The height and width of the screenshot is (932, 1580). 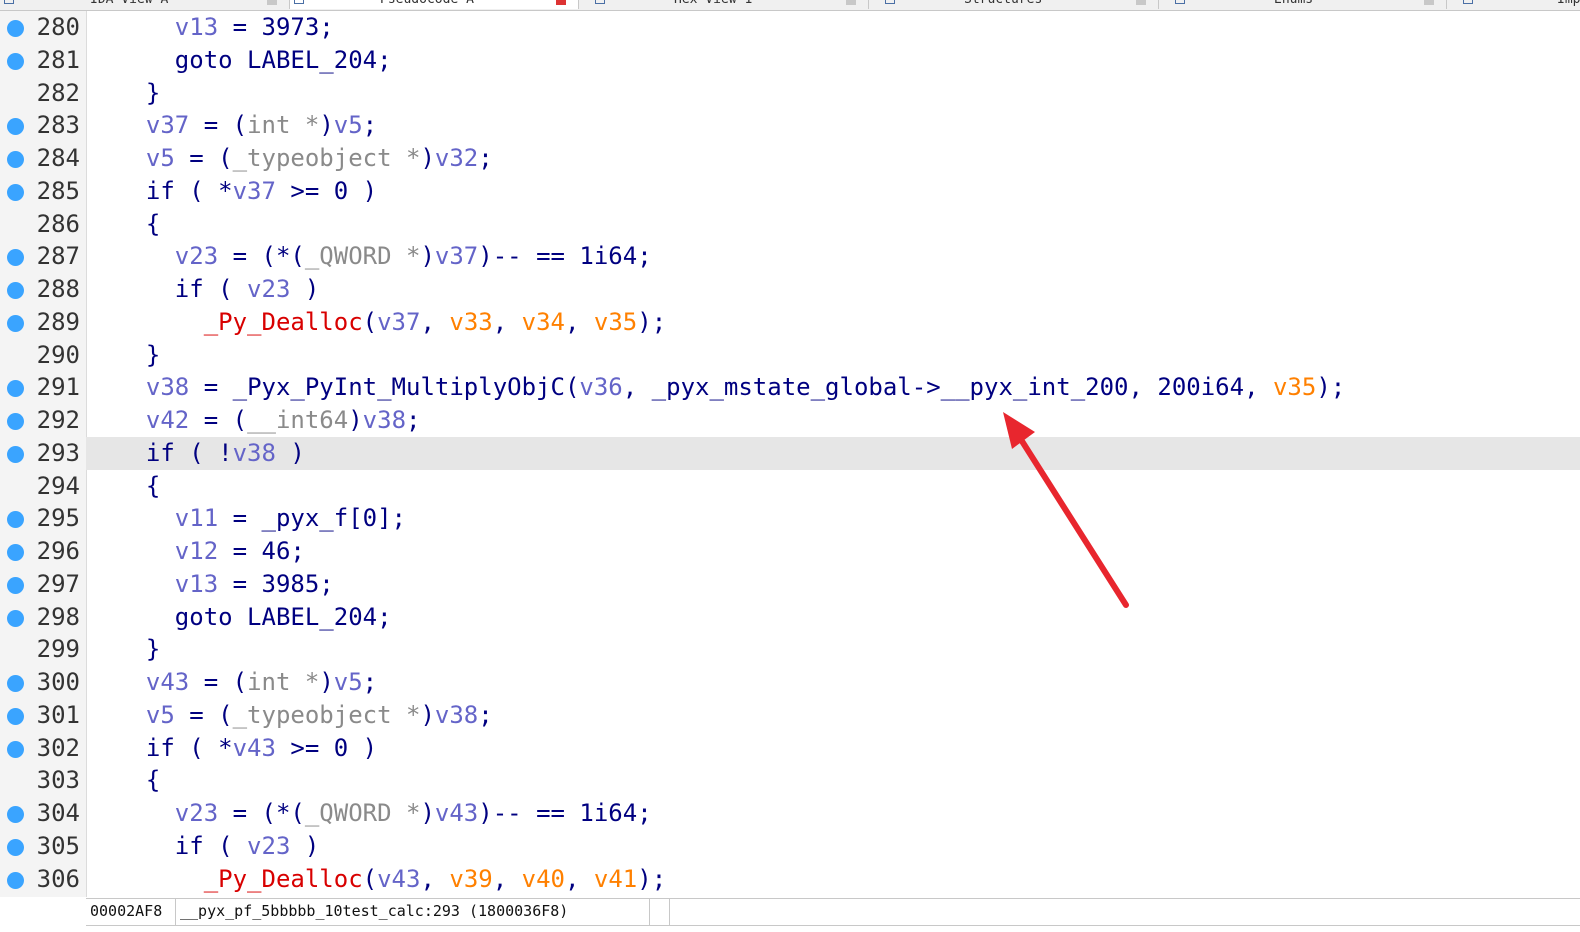 What do you see at coordinates (790, 813) in the screenshot?
I see `code-line-304: 304 v23 = (*(_QWORD *)v43)-- == 1i64;` at bounding box center [790, 813].